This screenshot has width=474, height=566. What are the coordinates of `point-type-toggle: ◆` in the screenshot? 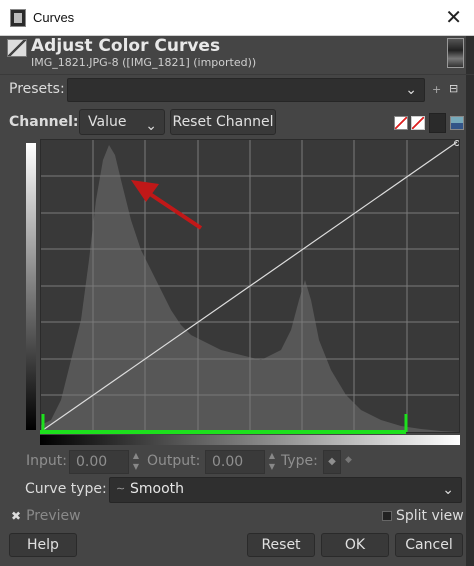 It's located at (332, 462).